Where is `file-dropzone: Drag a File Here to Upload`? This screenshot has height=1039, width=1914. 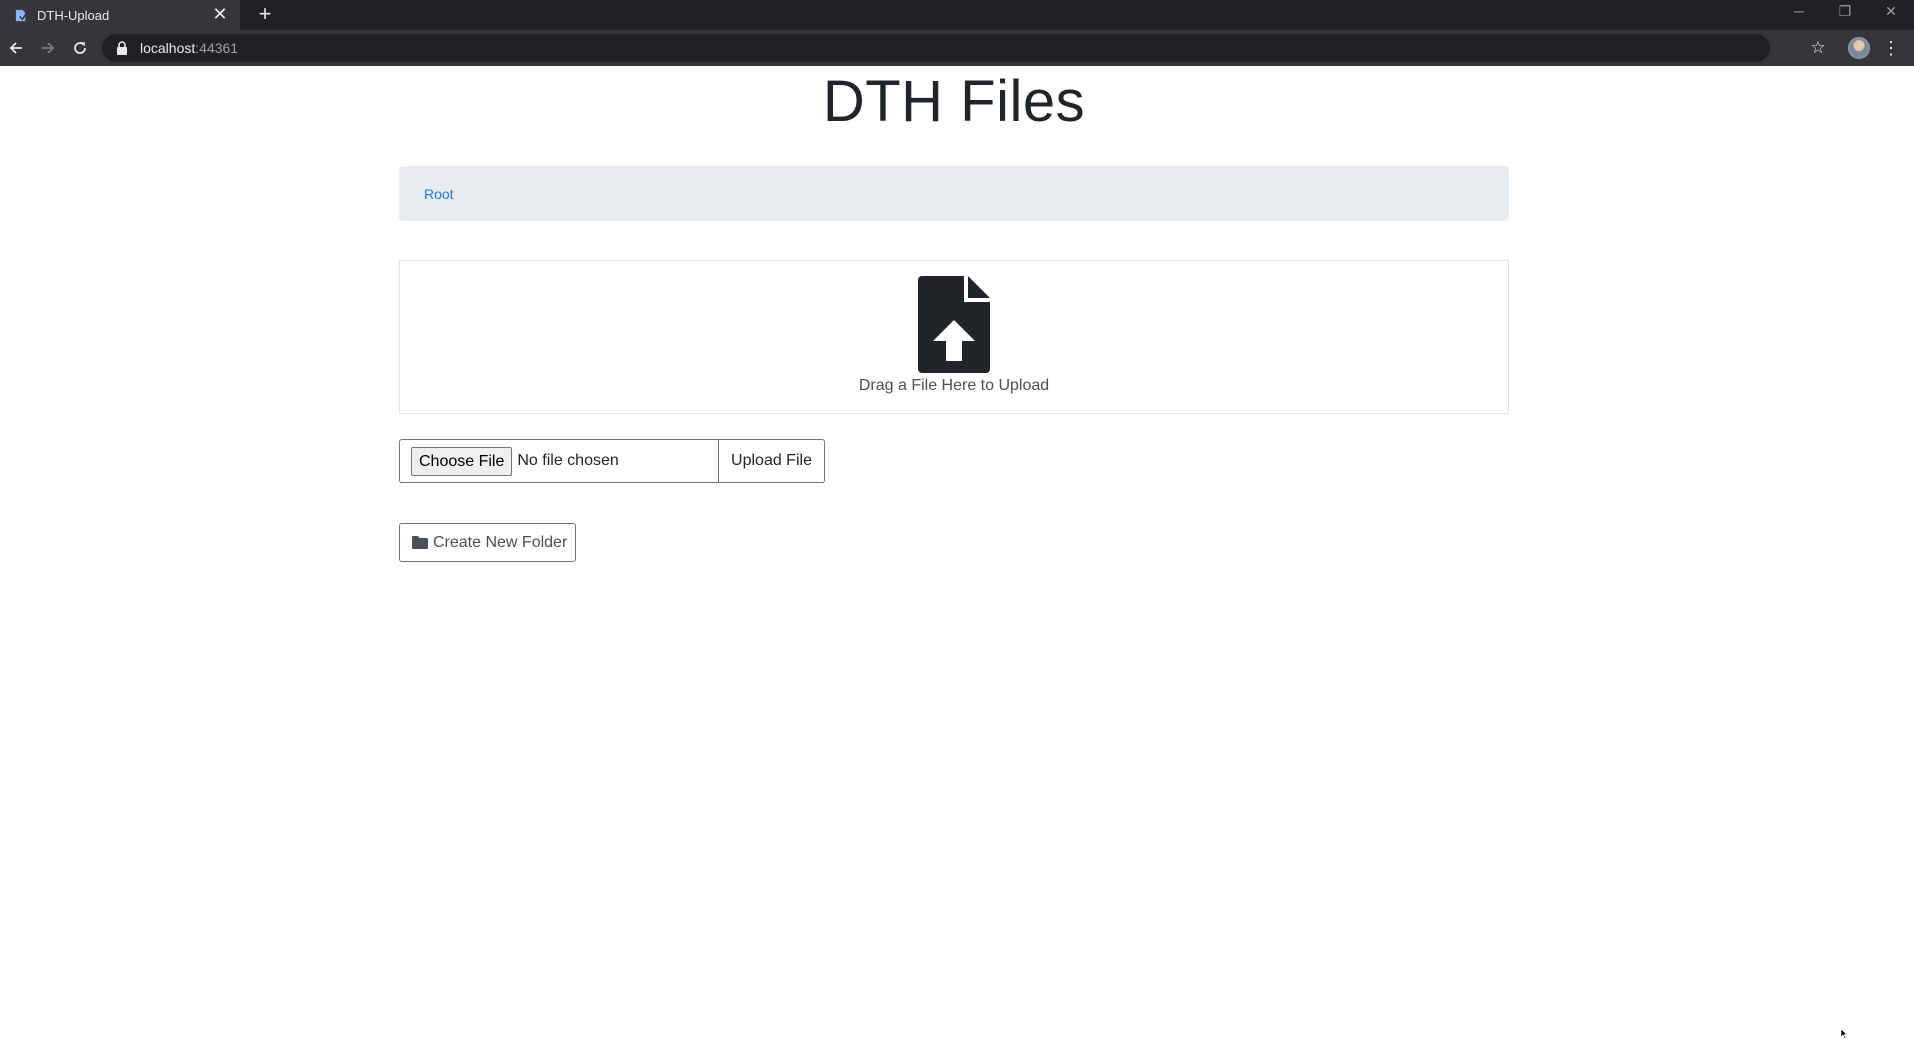 file-dropzone: Drag a File Here to Upload is located at coordinates (954, 337).